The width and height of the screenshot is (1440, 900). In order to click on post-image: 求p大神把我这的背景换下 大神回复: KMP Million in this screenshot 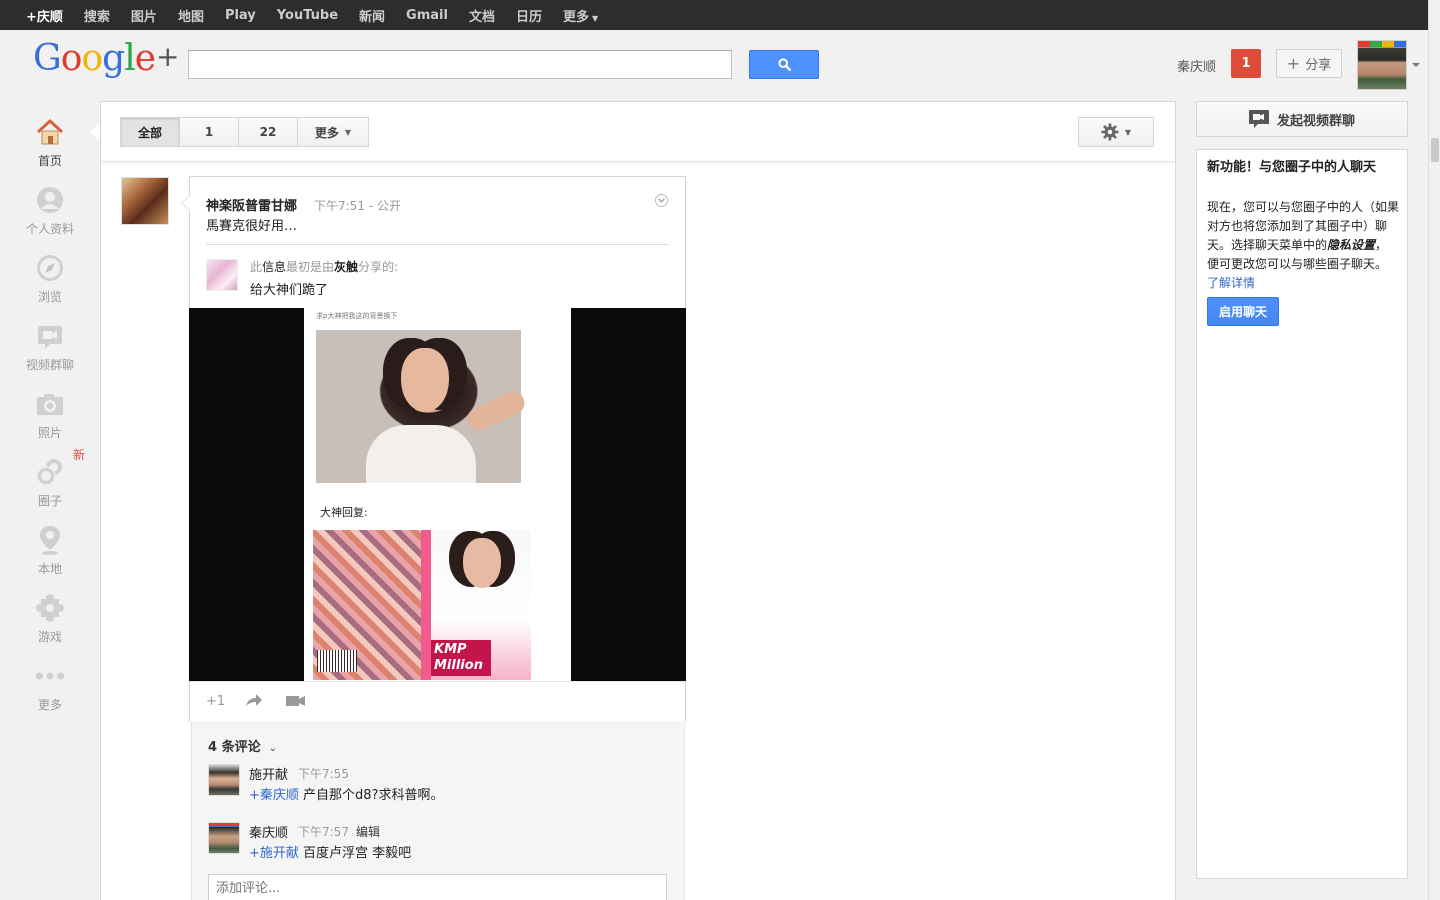, I will do `click(437, 494)`.